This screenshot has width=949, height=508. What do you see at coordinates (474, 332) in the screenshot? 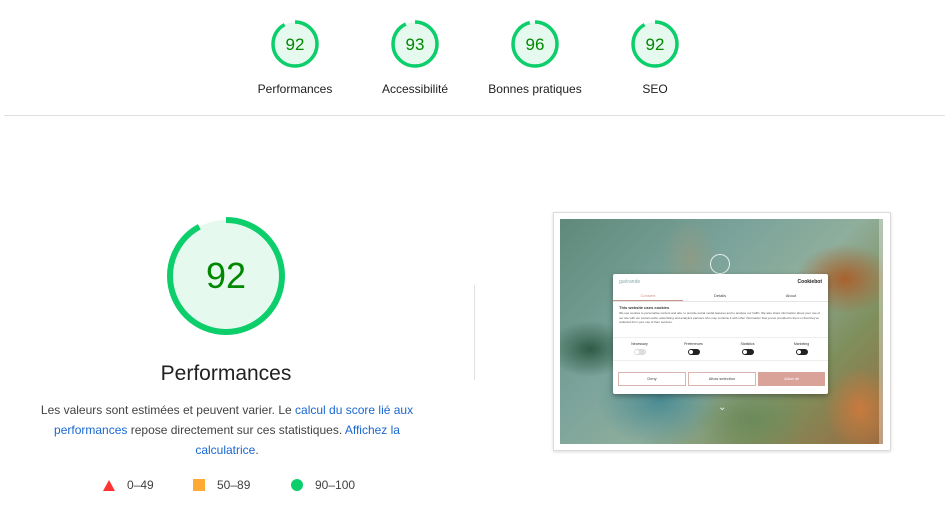
I see `vertical-divider` at bounding box center [474, 332].